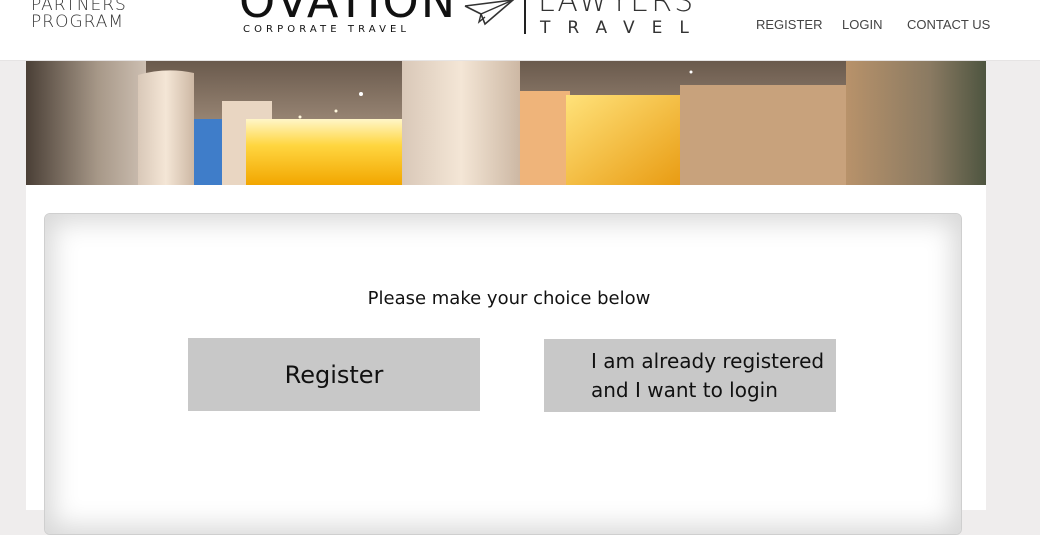 Image resolution: width=1040 pixels, height=535 pixels. Describe the element at coordinates (616, 9) in the screenshot. I see `lawyers-travel-logo-word: LAWYERS` at that location.